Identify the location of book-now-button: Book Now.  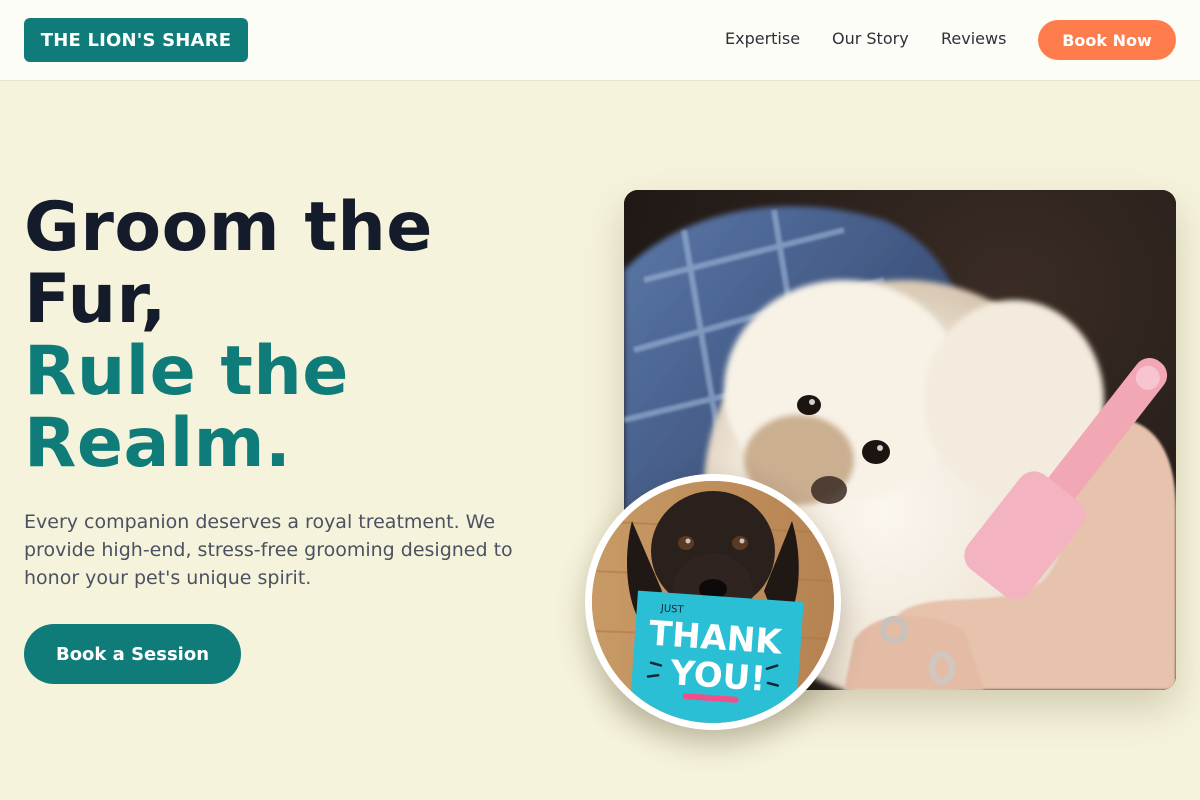
(1107, 40).